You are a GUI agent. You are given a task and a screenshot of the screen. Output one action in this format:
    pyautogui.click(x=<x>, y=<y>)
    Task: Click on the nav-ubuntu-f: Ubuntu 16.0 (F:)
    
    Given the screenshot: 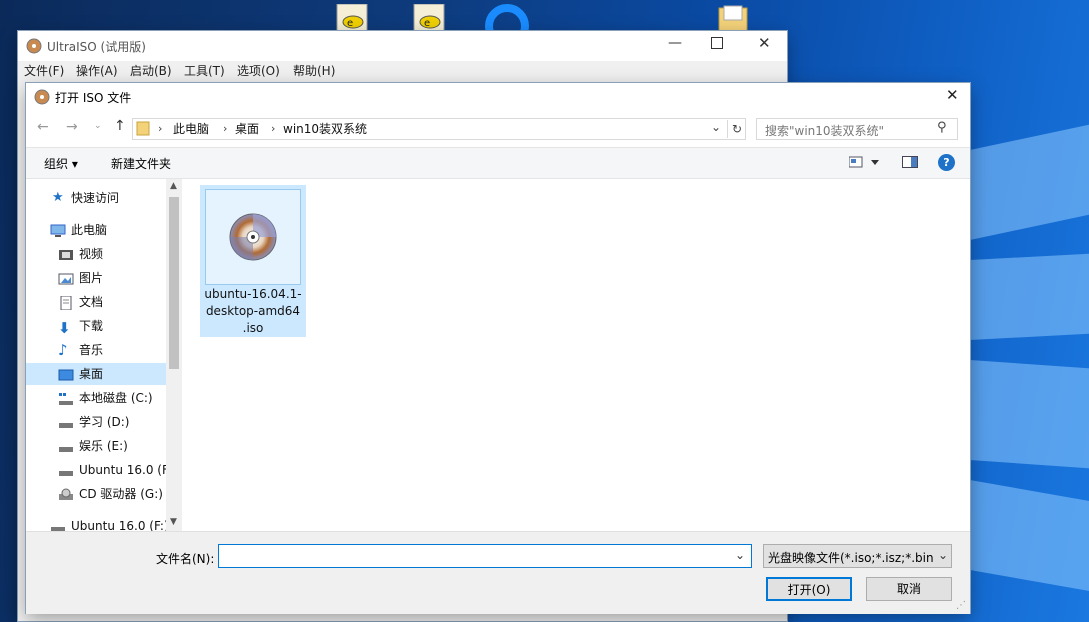 What is the action you would take?
    pyautogui.click(x=96, y=523)
    